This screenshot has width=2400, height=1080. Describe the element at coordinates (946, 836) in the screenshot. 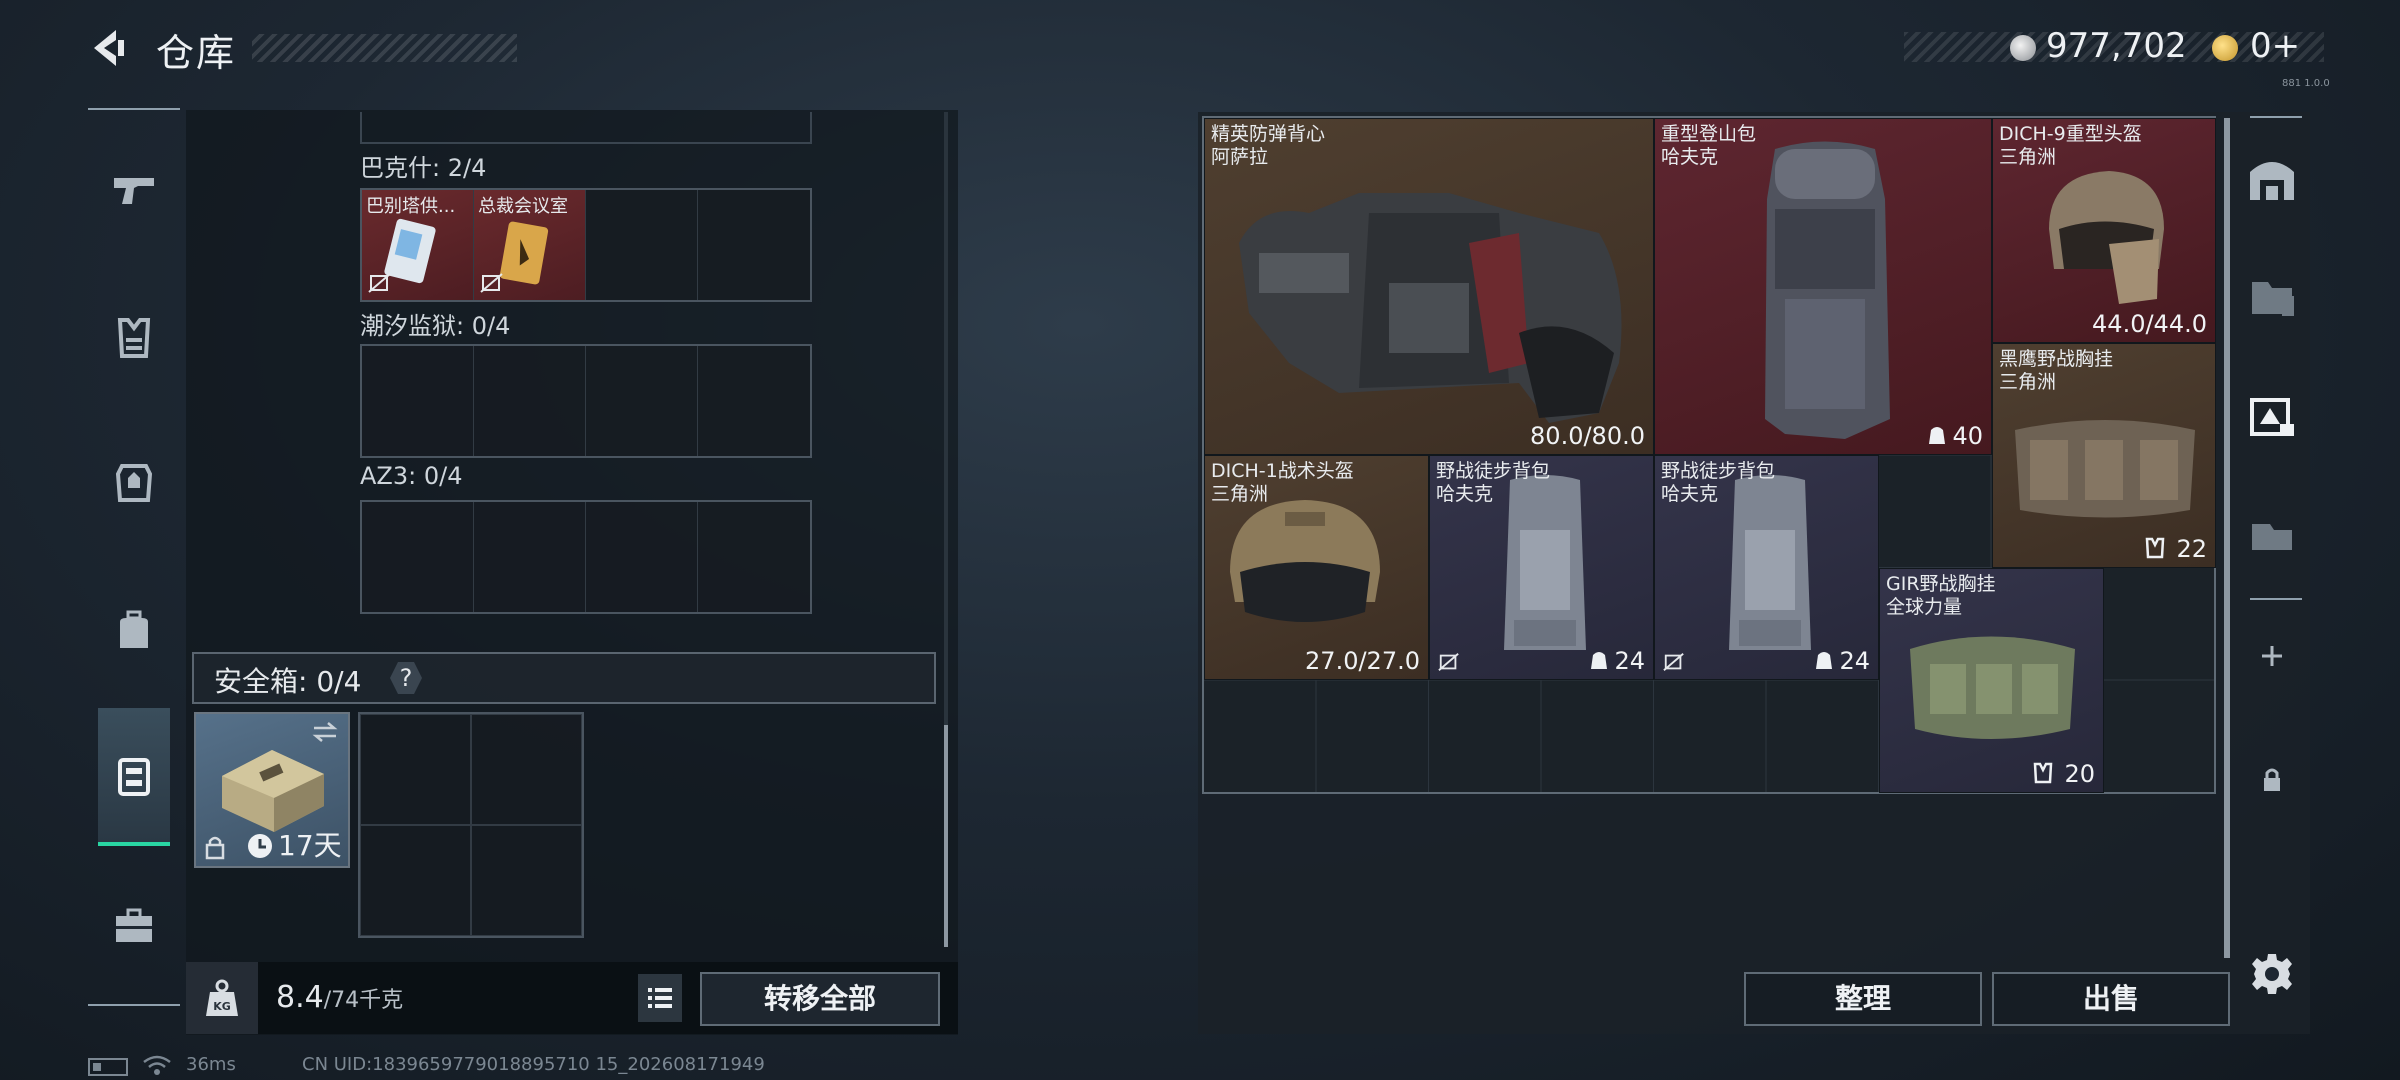

I see `container-scrollbar-thumb` at that location.